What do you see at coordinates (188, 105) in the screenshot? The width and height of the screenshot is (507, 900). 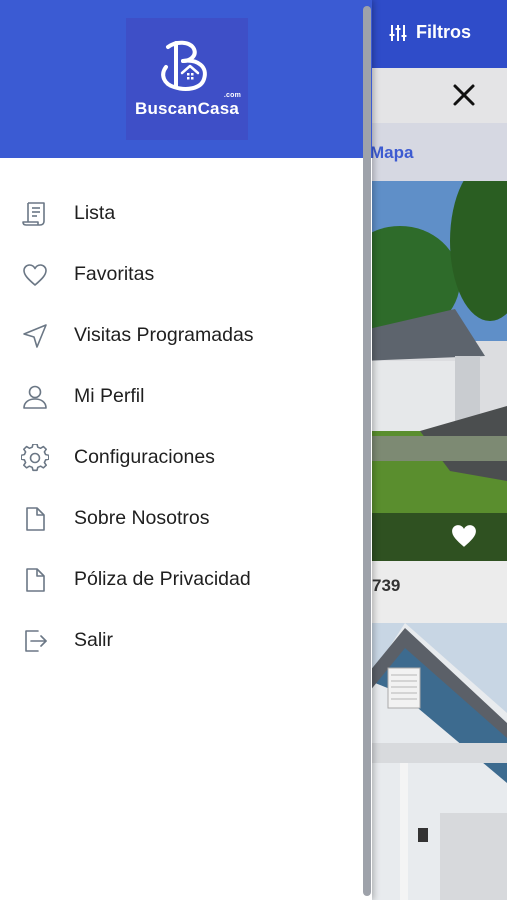 I see `brand-name: BuscanCasa .com` at bounding box center [188, 105].